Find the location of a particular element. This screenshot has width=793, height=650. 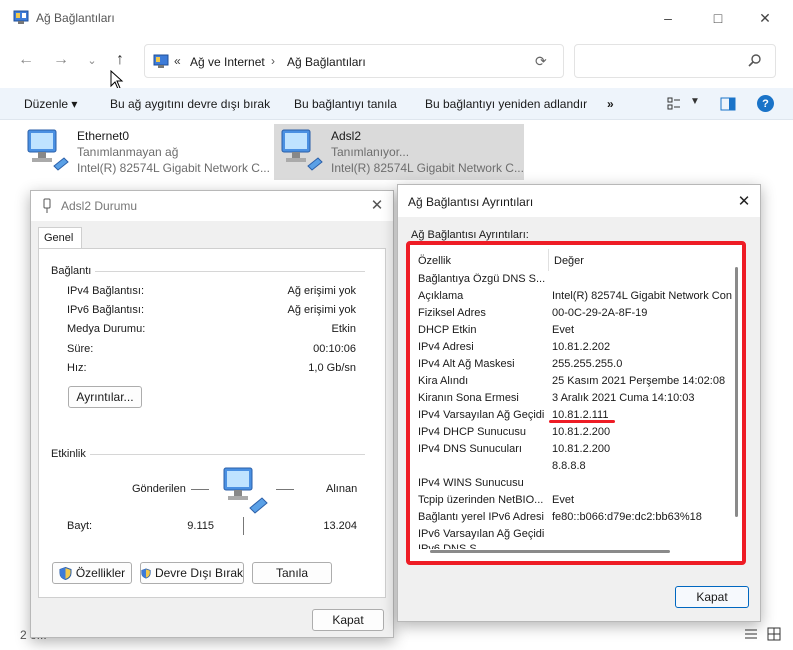

breadcrumb-network-connections: Ağ Bağlantıları is located at coordinates (326, 62).